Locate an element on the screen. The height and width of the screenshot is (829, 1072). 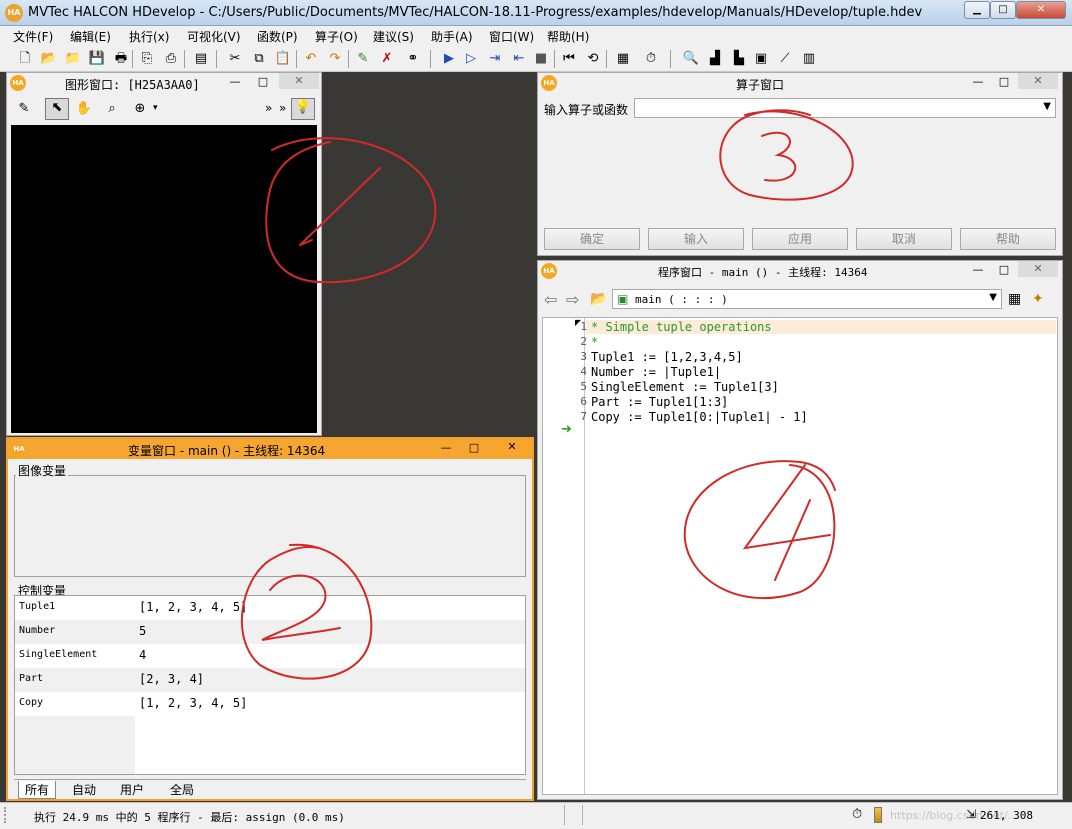
open-example-icon: 📁 is located at coordinates (73, 59).